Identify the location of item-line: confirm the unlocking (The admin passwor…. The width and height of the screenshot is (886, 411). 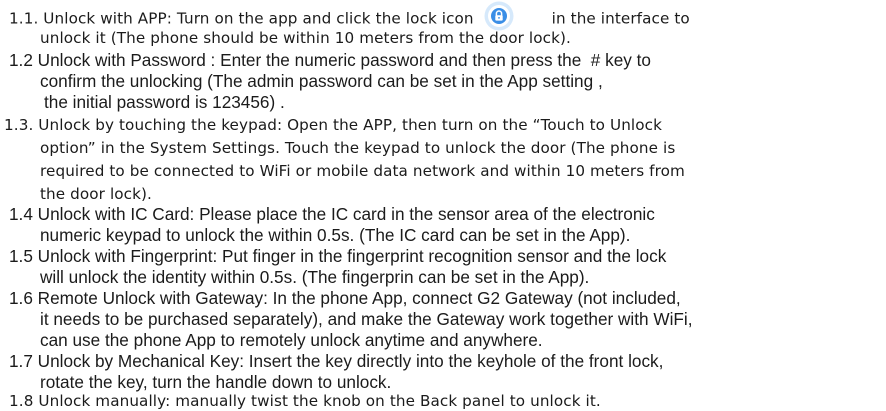
(321, 81).